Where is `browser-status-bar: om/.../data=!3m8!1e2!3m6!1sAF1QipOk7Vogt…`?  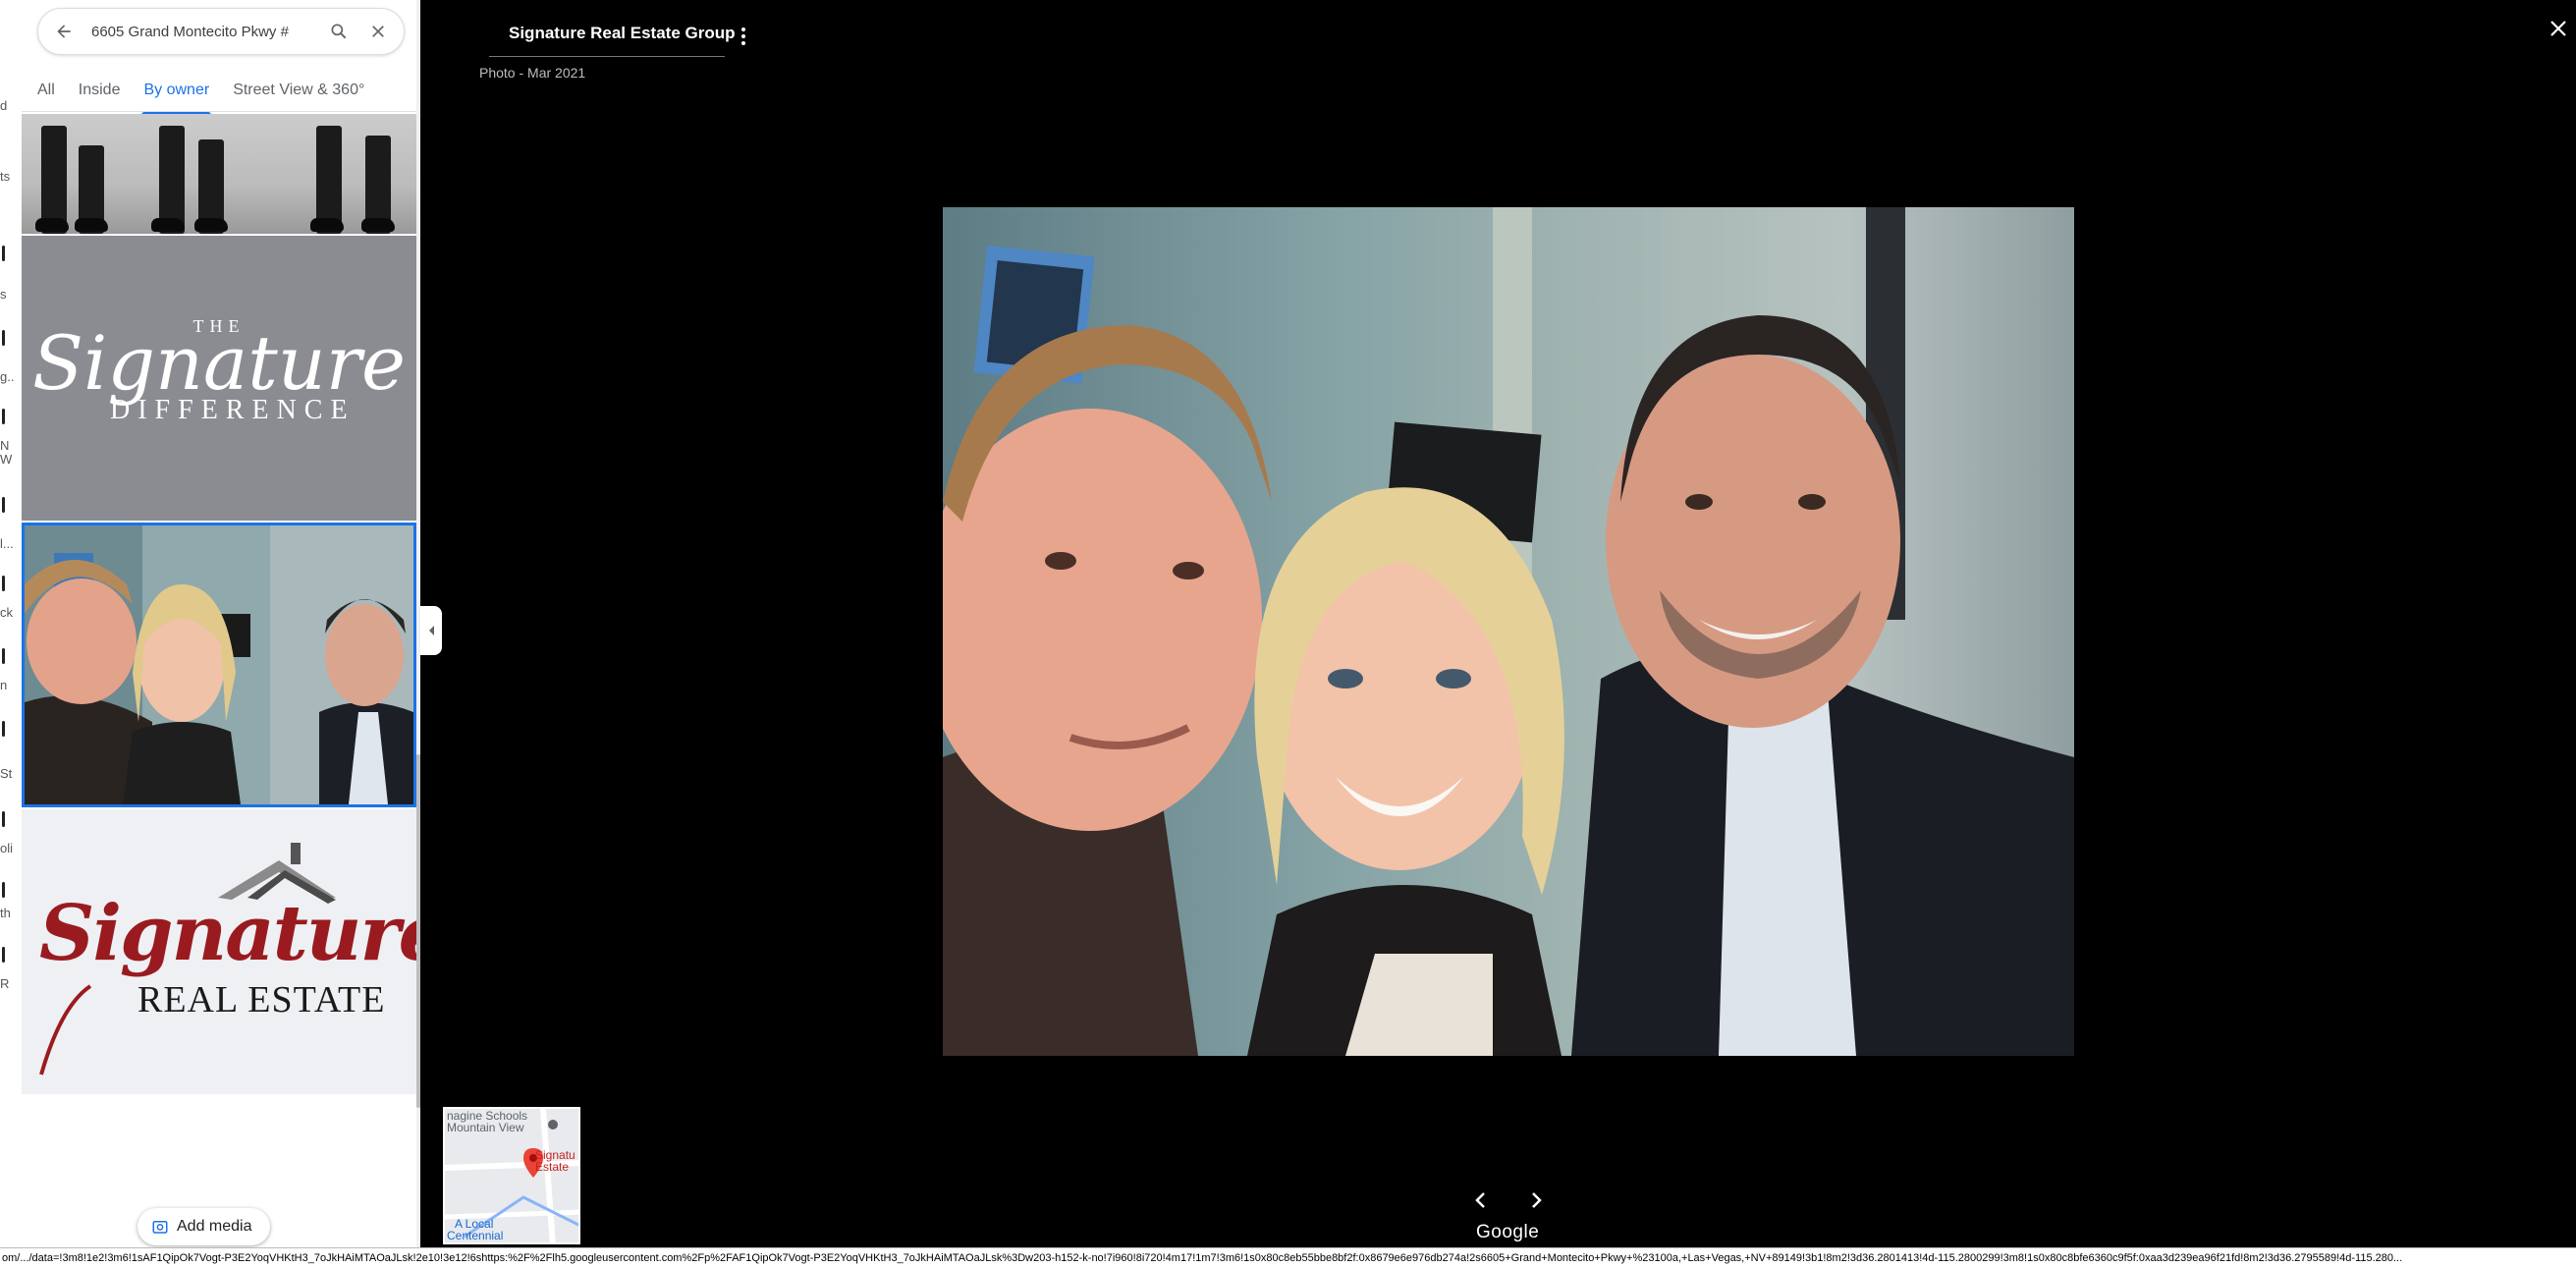 browser-status-bar: om/.../data=!3m8!1e2!3m6!1sAF1QipOk7Vogt… is located at coordinates (1288, 1257).